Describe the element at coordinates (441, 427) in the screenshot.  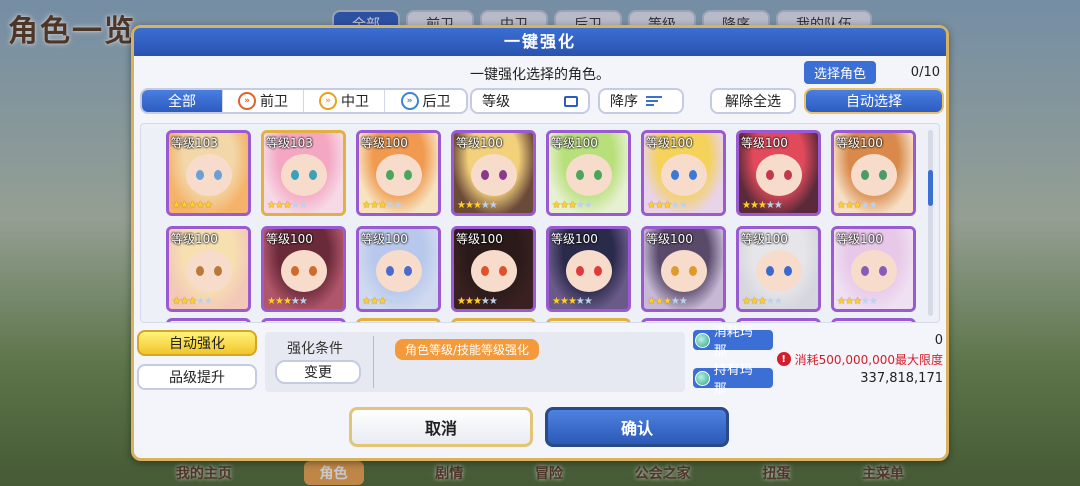
I see `cancel-button: 取消` at that location.